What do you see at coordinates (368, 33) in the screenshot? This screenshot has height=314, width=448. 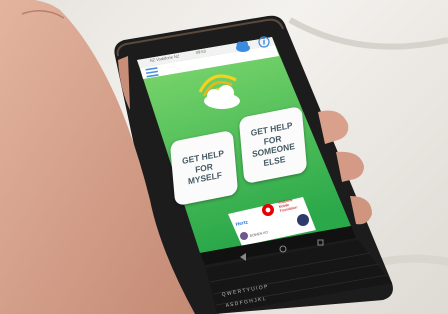 I see `fabric-fold` at bounding box center [368, 33].